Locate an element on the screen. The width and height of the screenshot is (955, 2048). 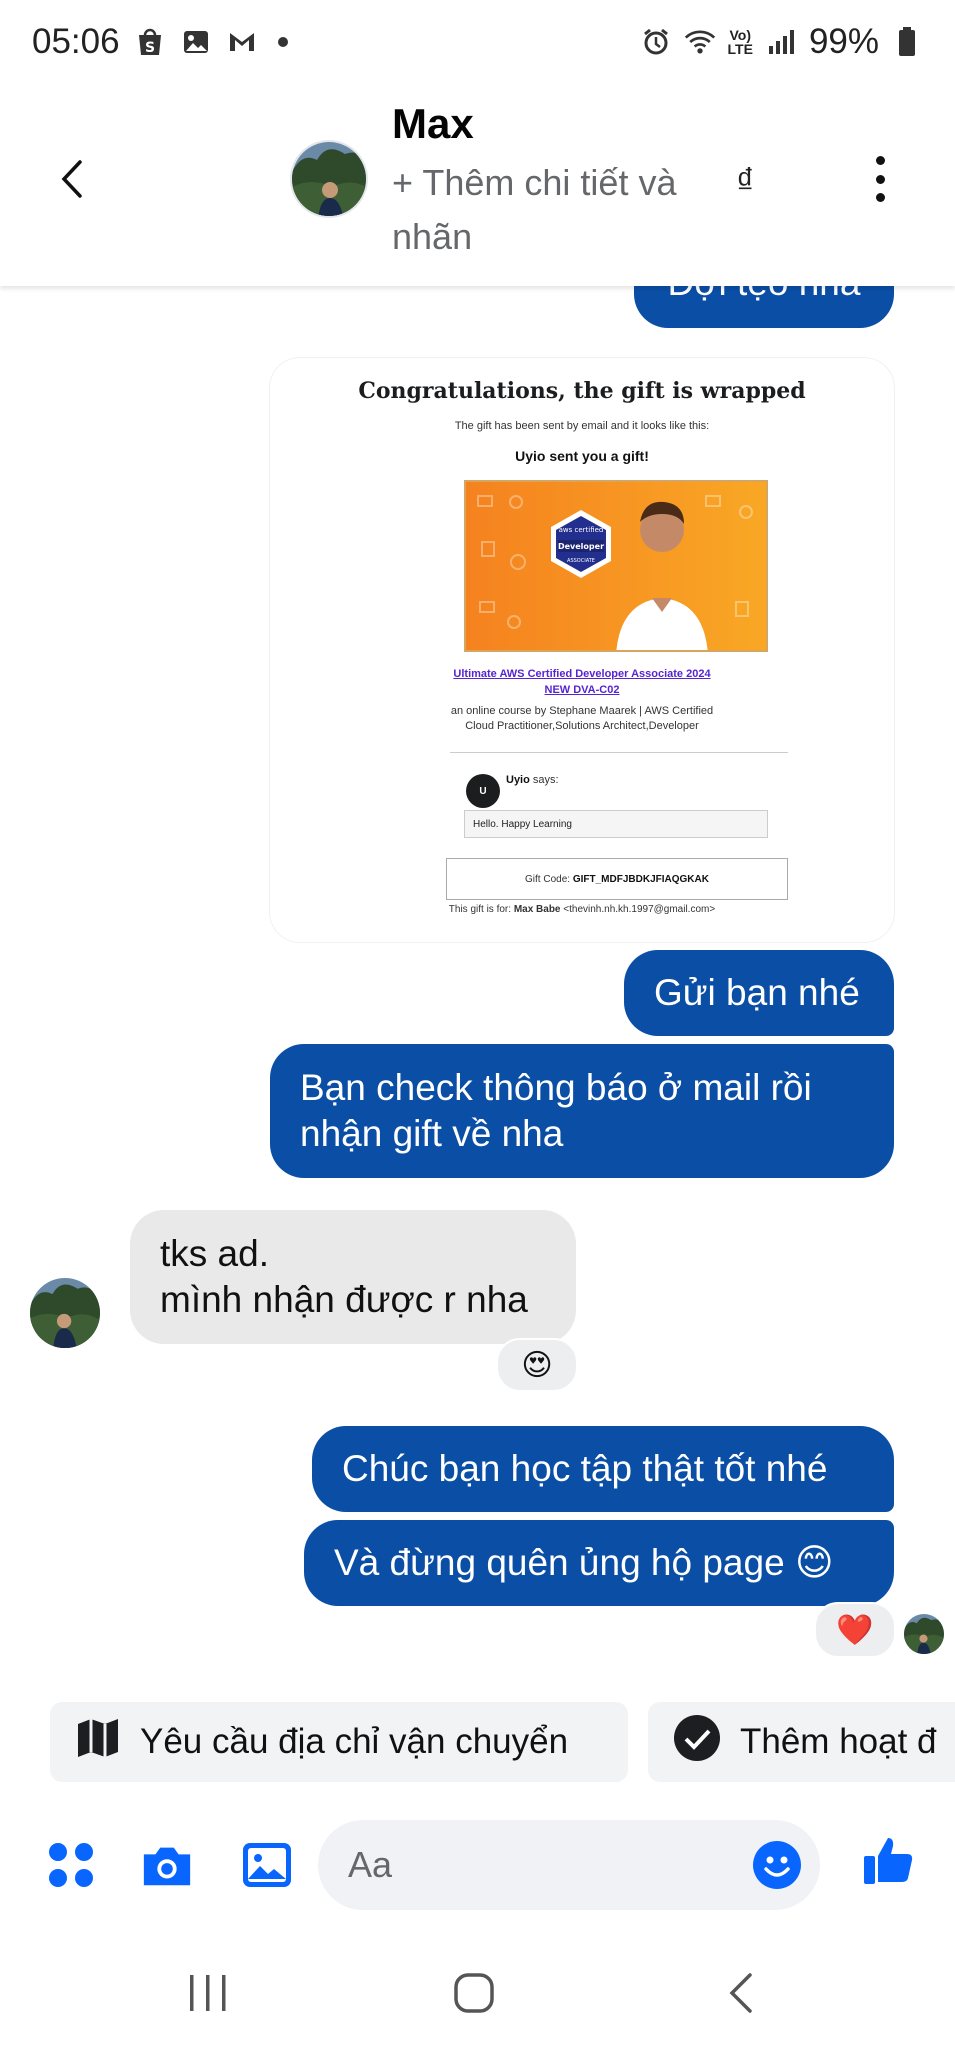
check-circle-icon is located at coordinates (697, 1742).